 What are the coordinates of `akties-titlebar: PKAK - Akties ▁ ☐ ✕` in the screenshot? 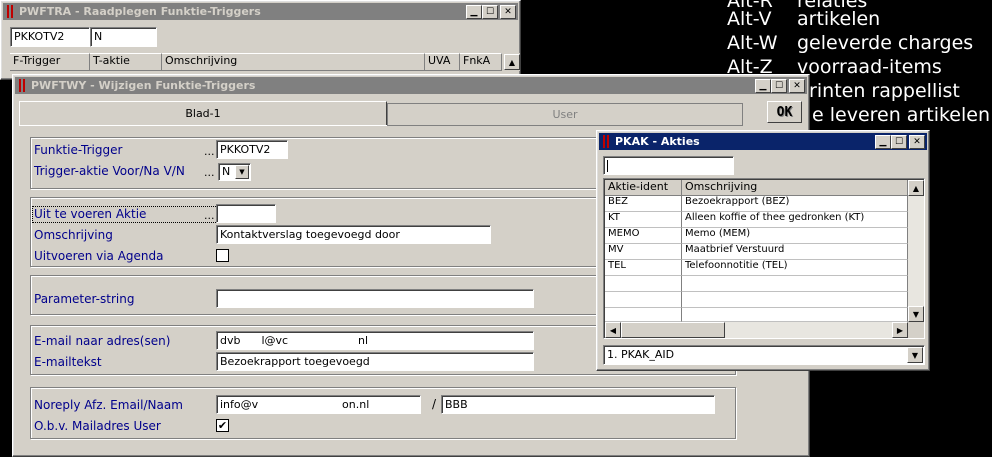 It's located at (763, 141).